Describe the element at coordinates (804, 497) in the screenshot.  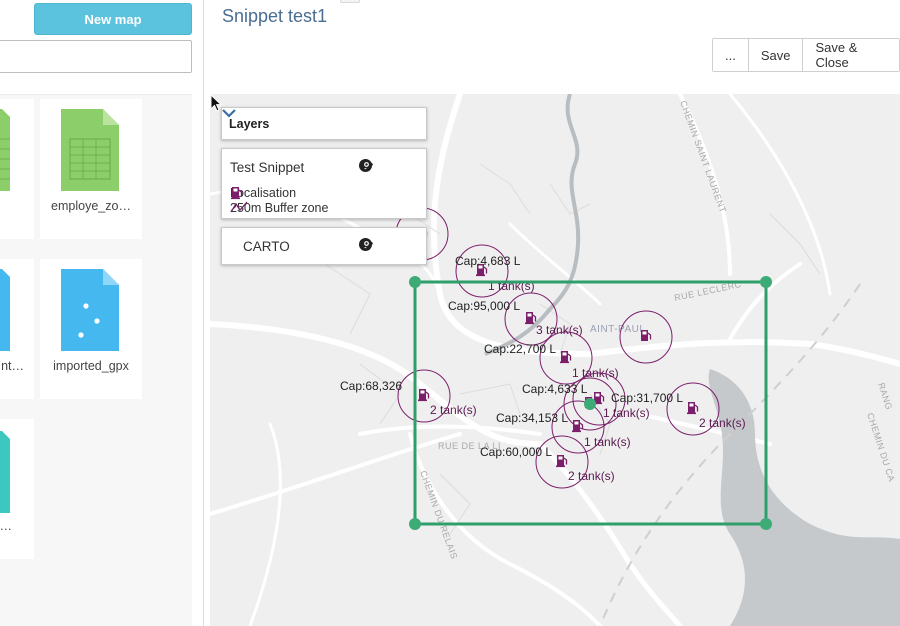
I see `water-body` at that location.